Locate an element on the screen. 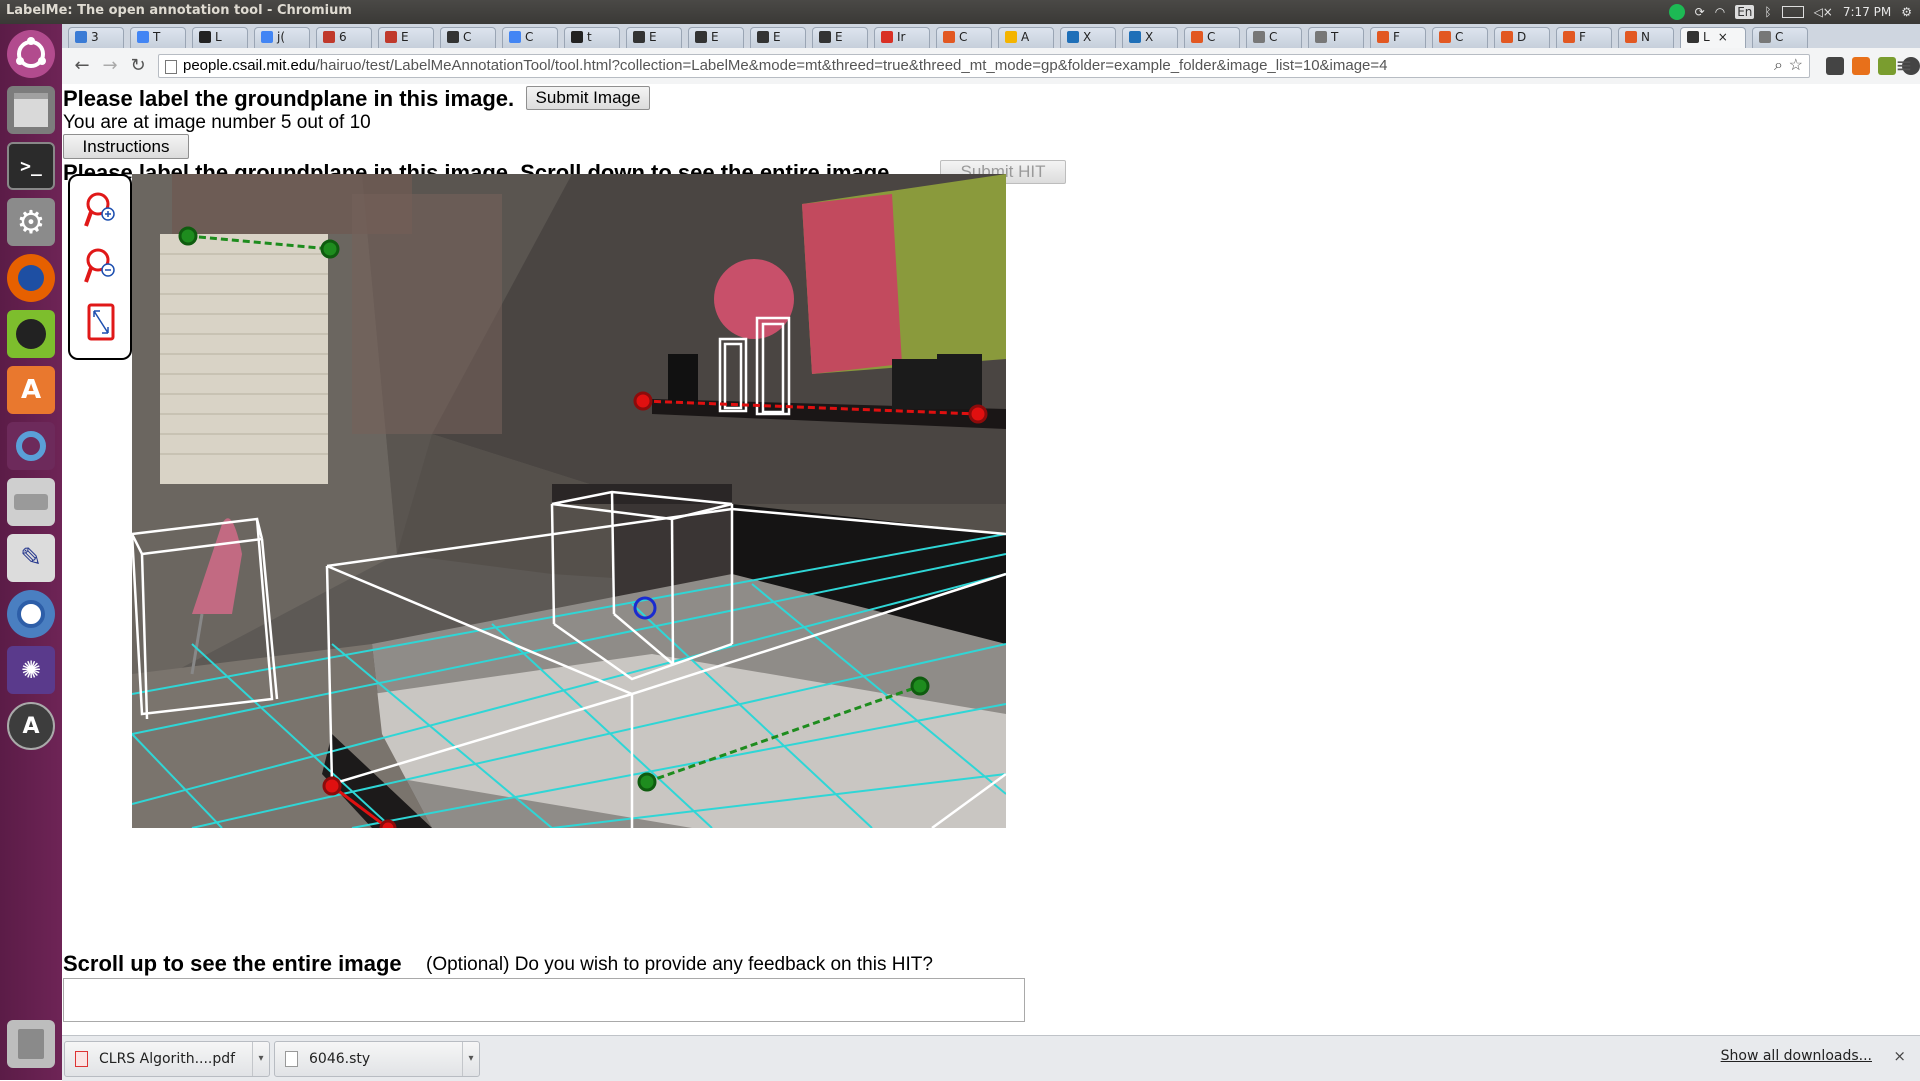 This screenshot has width=1920, height=1081. terminal-icon: >_ is located at coordinates (31, 166).